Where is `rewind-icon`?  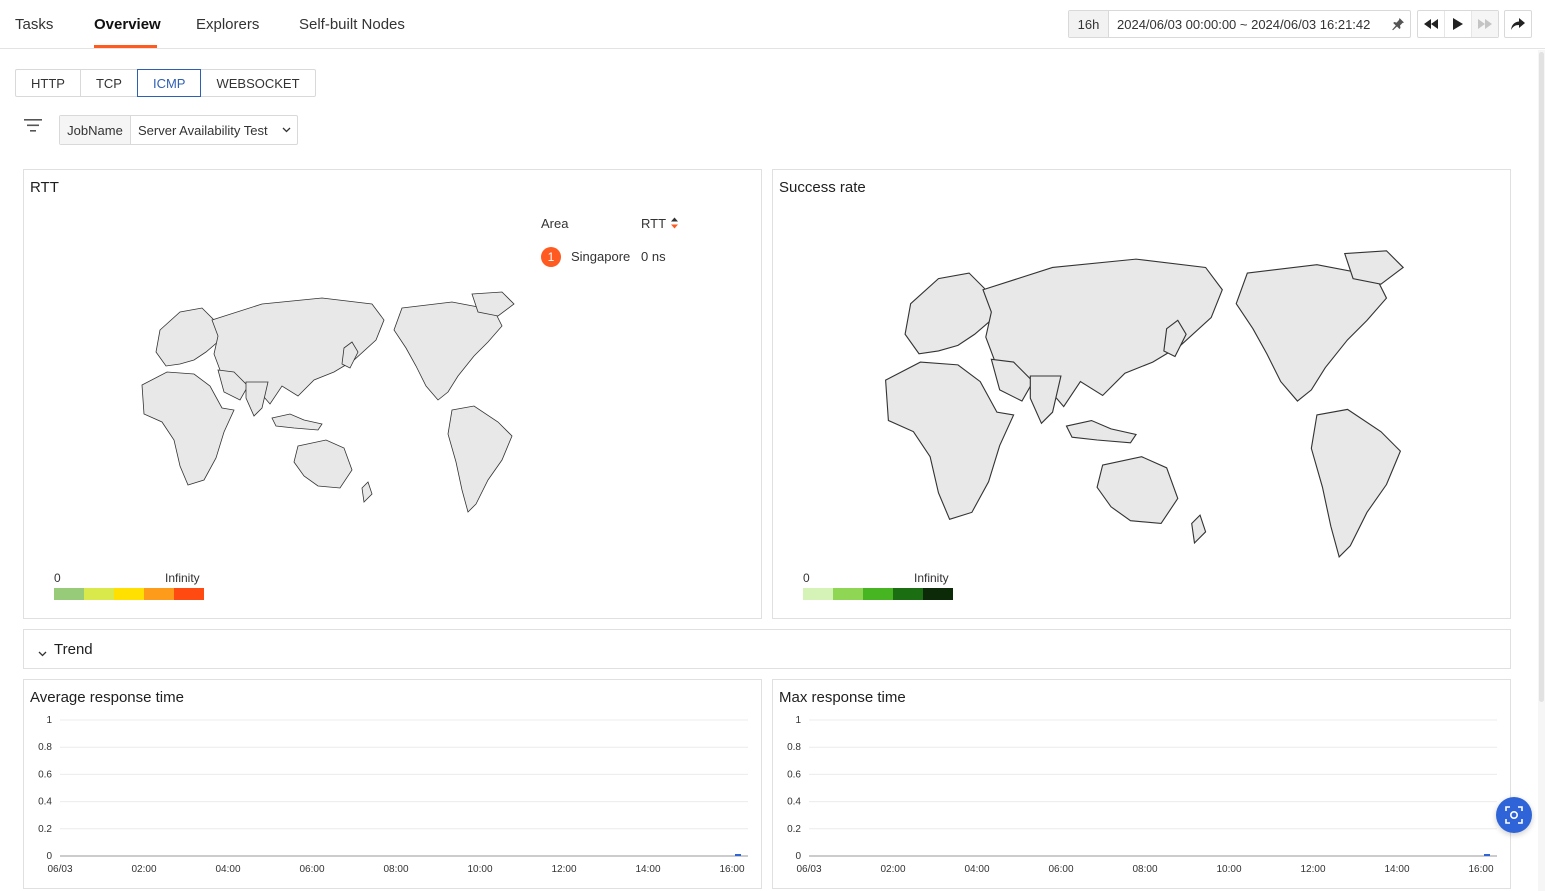
rewind-icon is located at coordinates (1431, 24).